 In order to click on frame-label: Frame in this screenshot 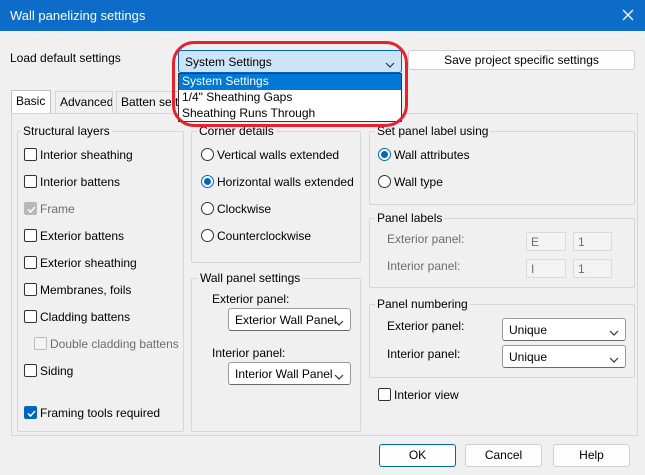, I will do `click(57, 209)`.